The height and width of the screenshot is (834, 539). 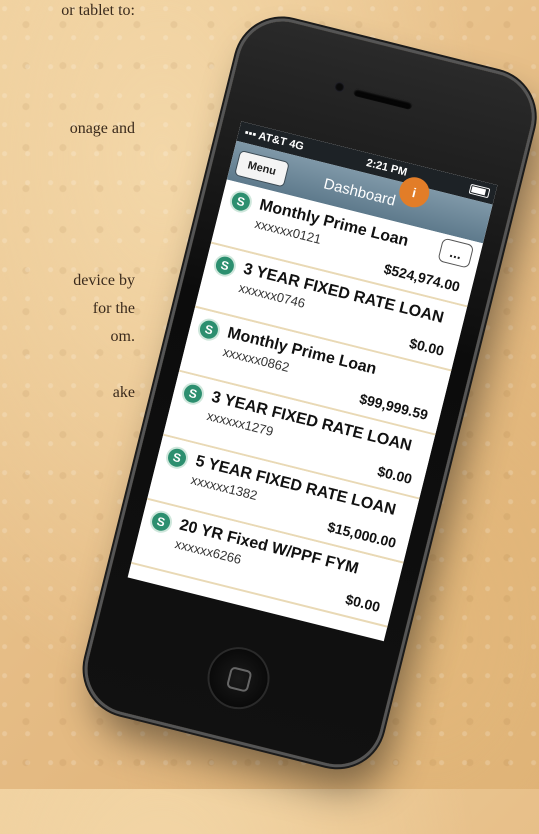 I want to click on menu-button: Menu, so click(x=262, y=168).